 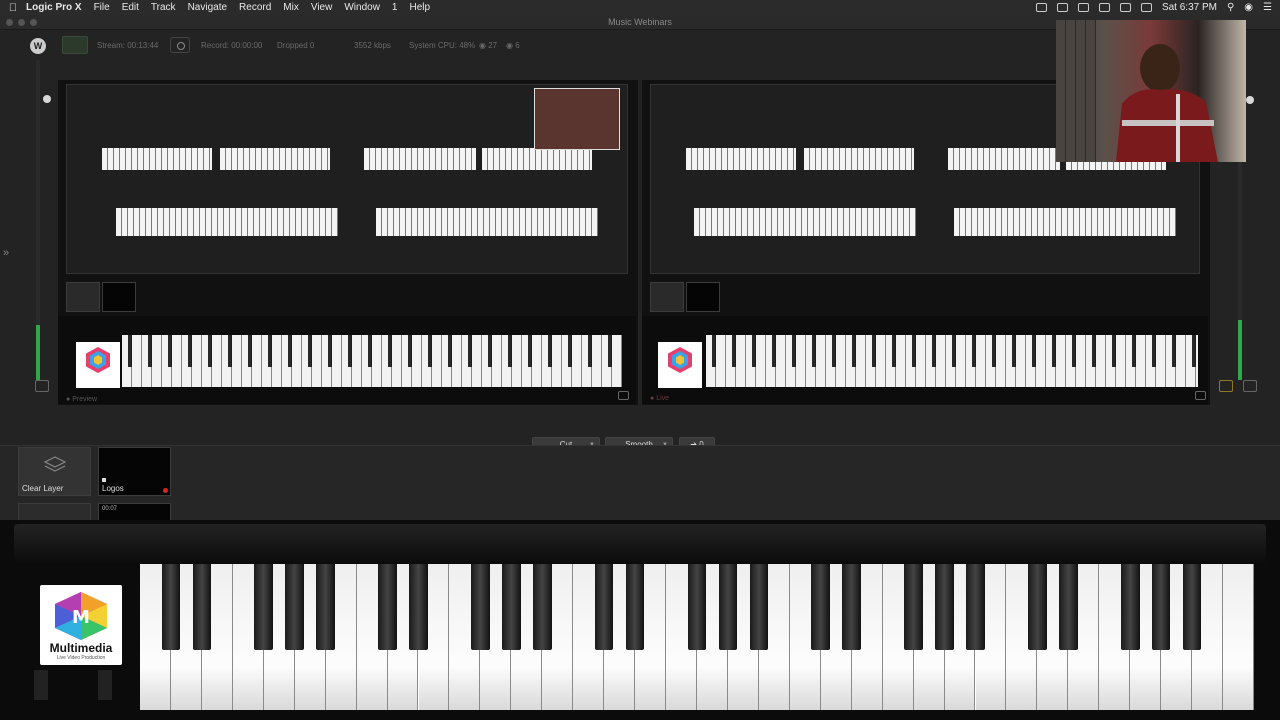 What do you see at coordinates (110, 509) in the screenshot?
I see `shot-timer: 00:07` at bounding box center [110, 509].